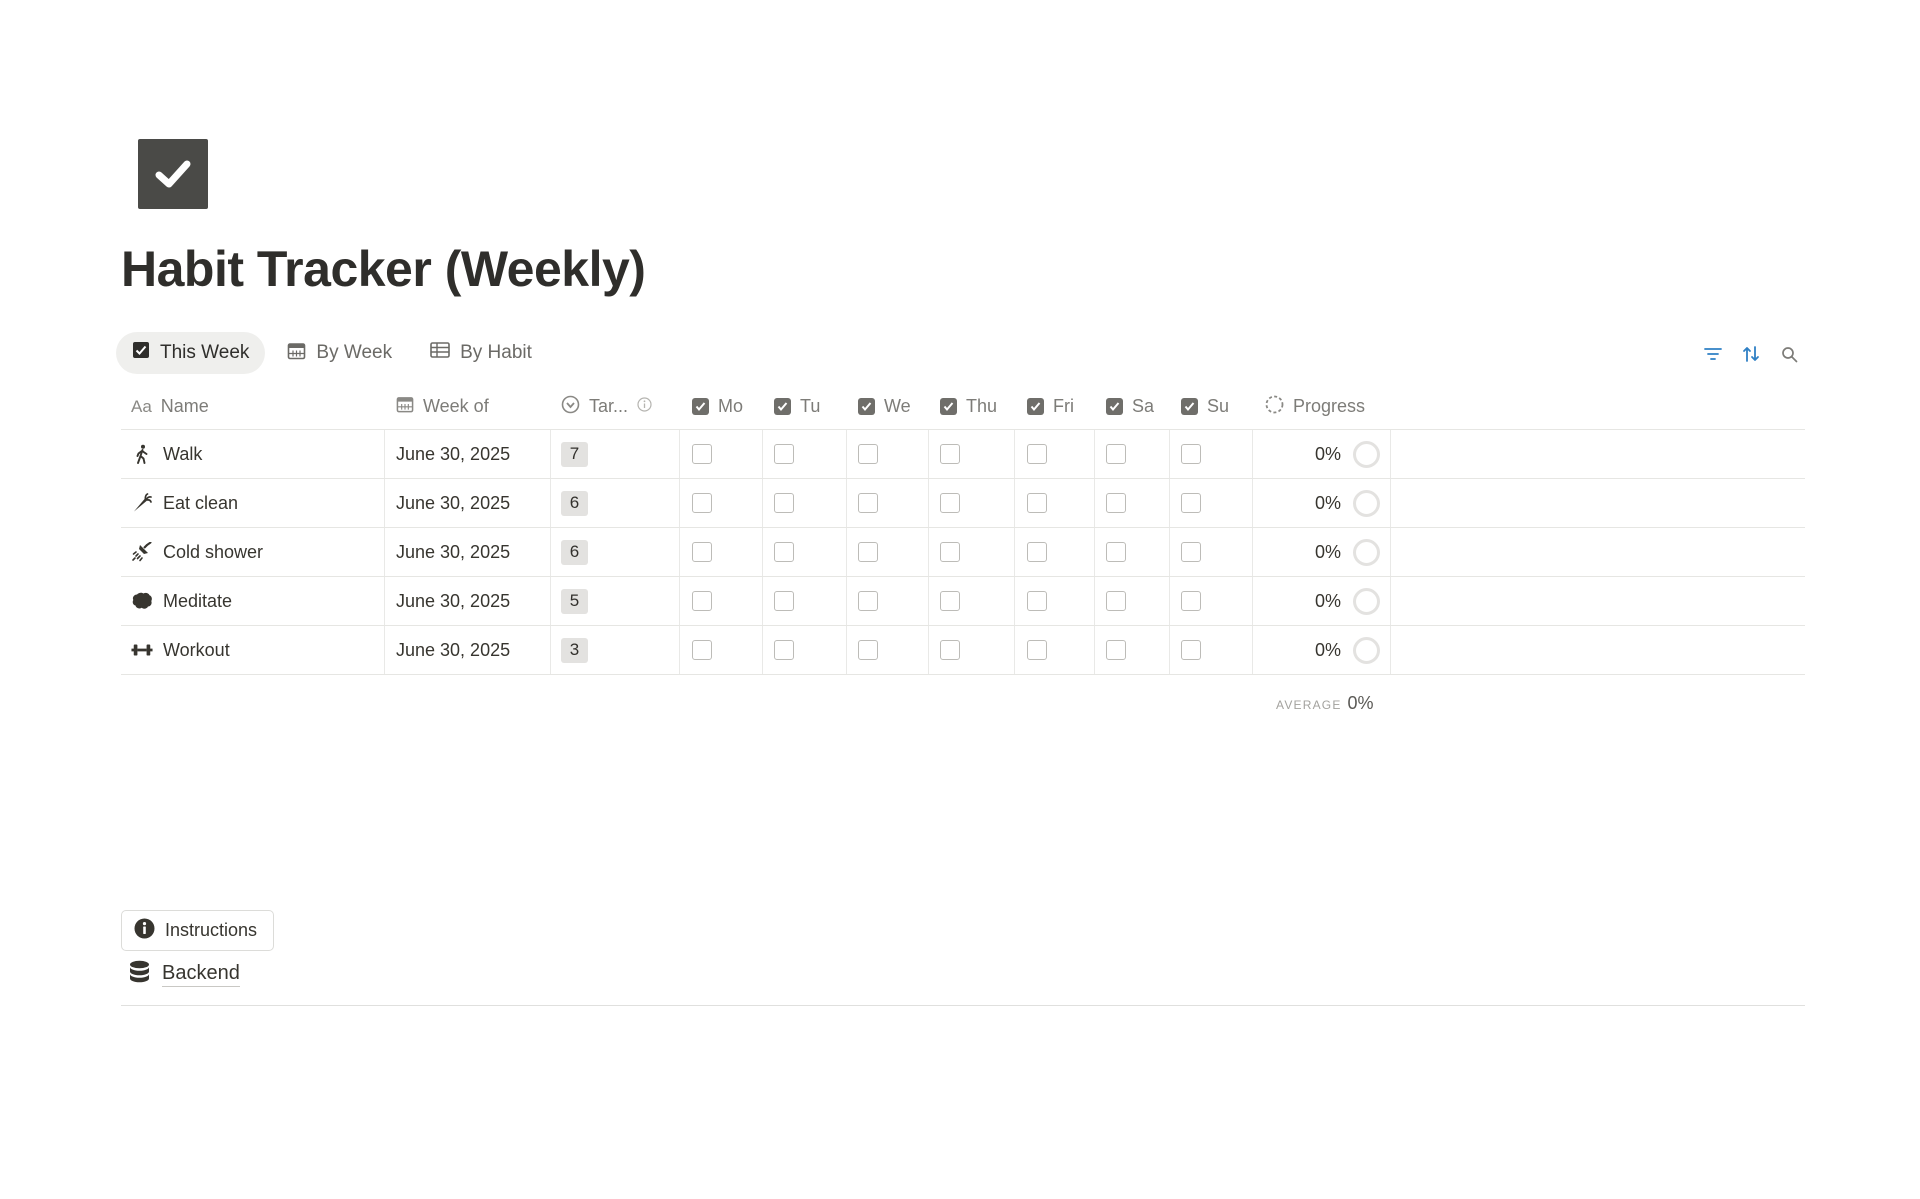 The width and height of the screenshot is (1920, 1199). What do you see at coordinates (972, 406) in the screenshot?
I see `column-header-thu: Thu` at bounding box center [972, 406].